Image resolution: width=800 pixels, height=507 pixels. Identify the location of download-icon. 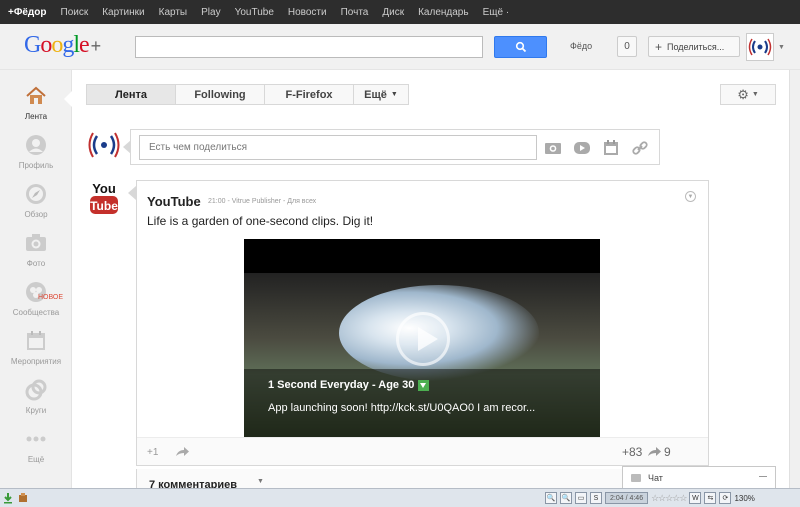
(424, 385).